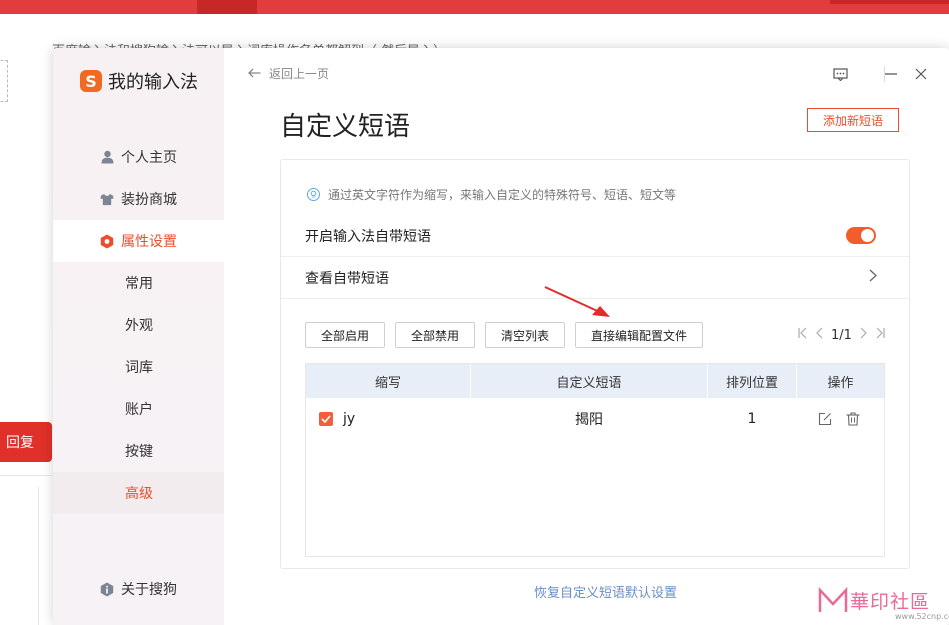  What do you see at coordinates (38, 556) in the screenshot?
I see `background-divider-vertical` at bounding box center [38, 556].